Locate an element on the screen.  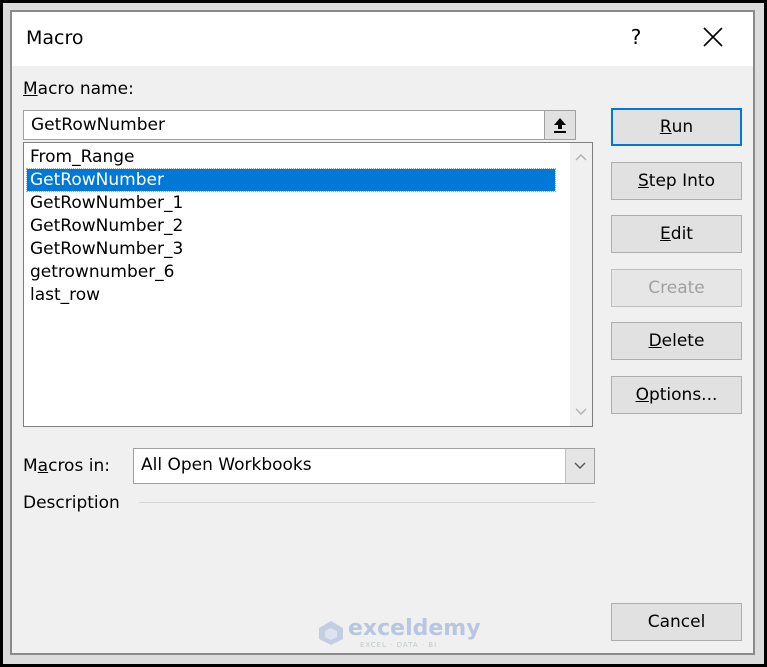
list-item: getrownumber_6 is located at coordinates (291, 272).